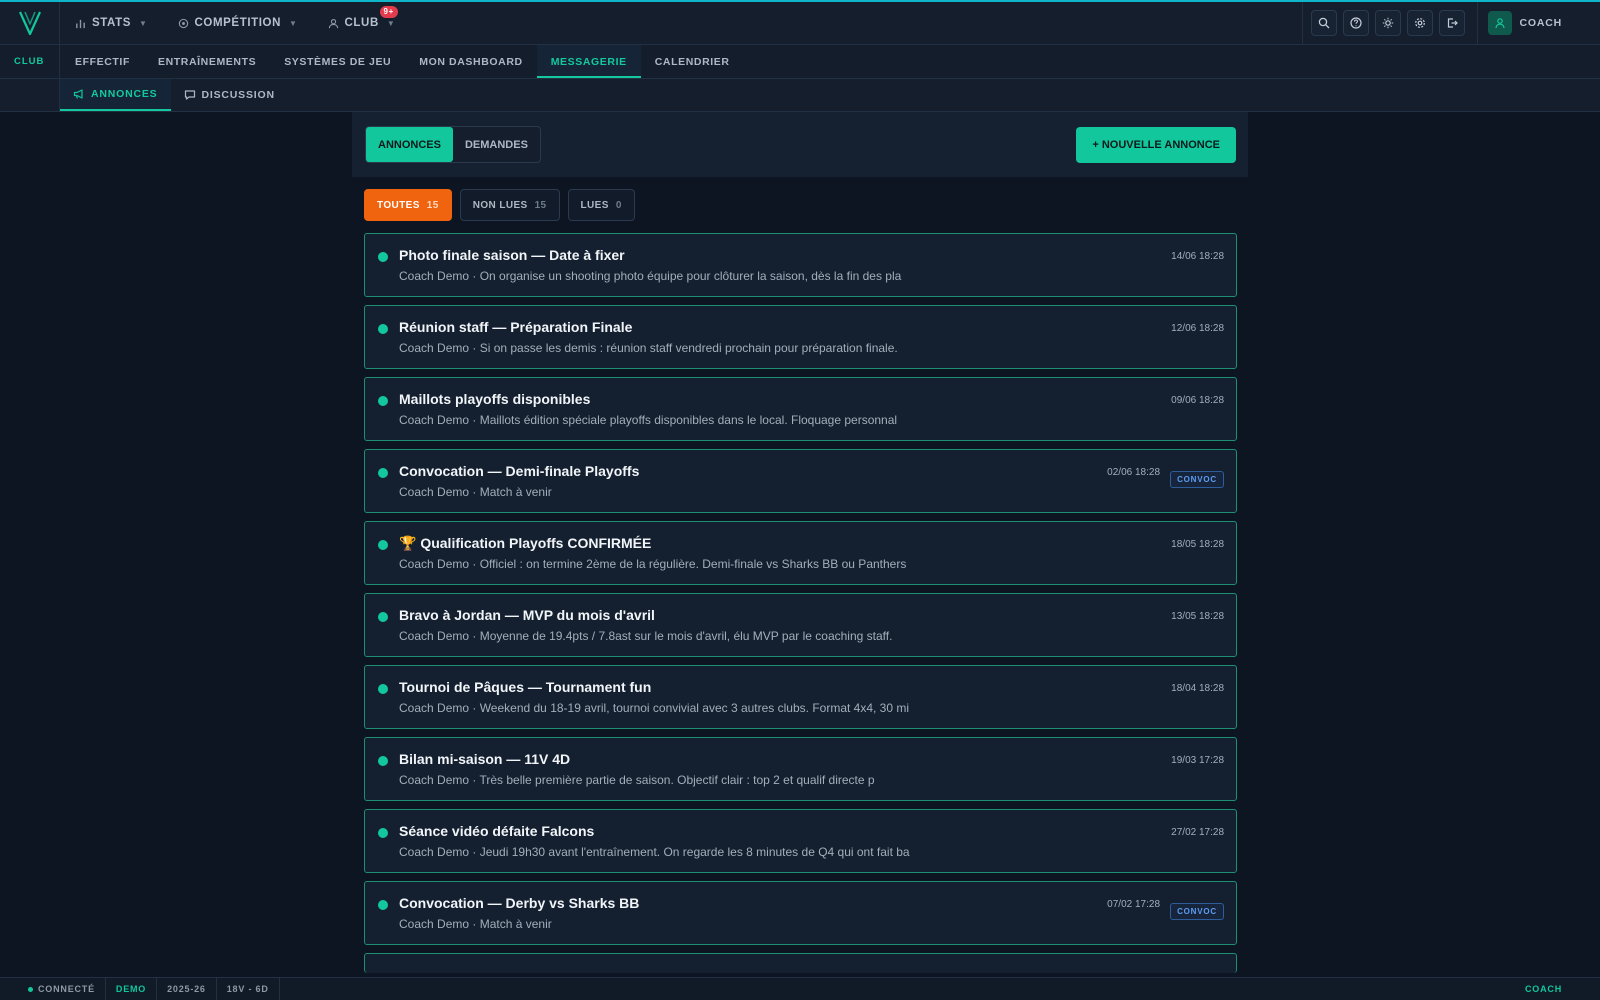 The width and height of the screenshot is (1600, 1000). I want to click on filter-non-lues: NON LUES 15, so click(509, 205).